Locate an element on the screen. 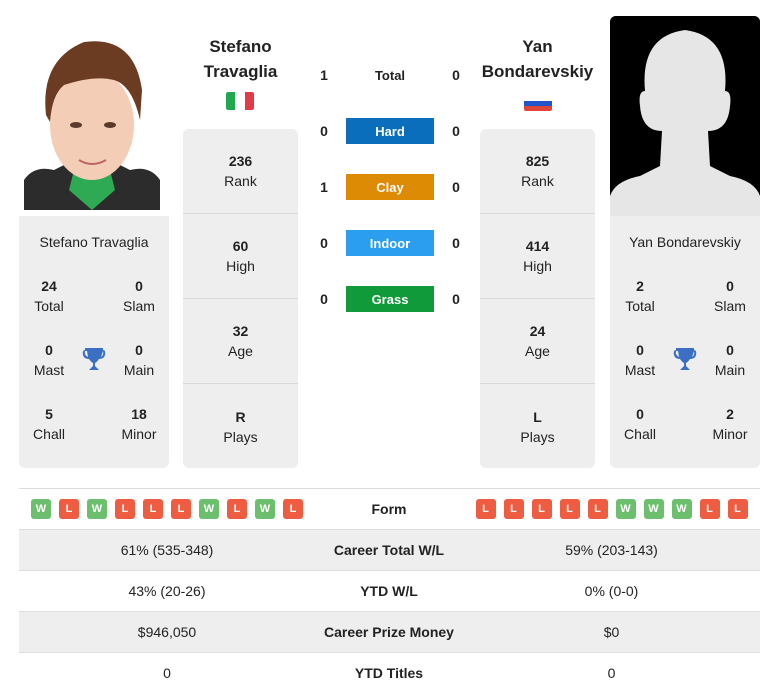 The height and width of the screenshot is (699, 779). h2h-left-count: 1 is located at coordinates (324, 75).